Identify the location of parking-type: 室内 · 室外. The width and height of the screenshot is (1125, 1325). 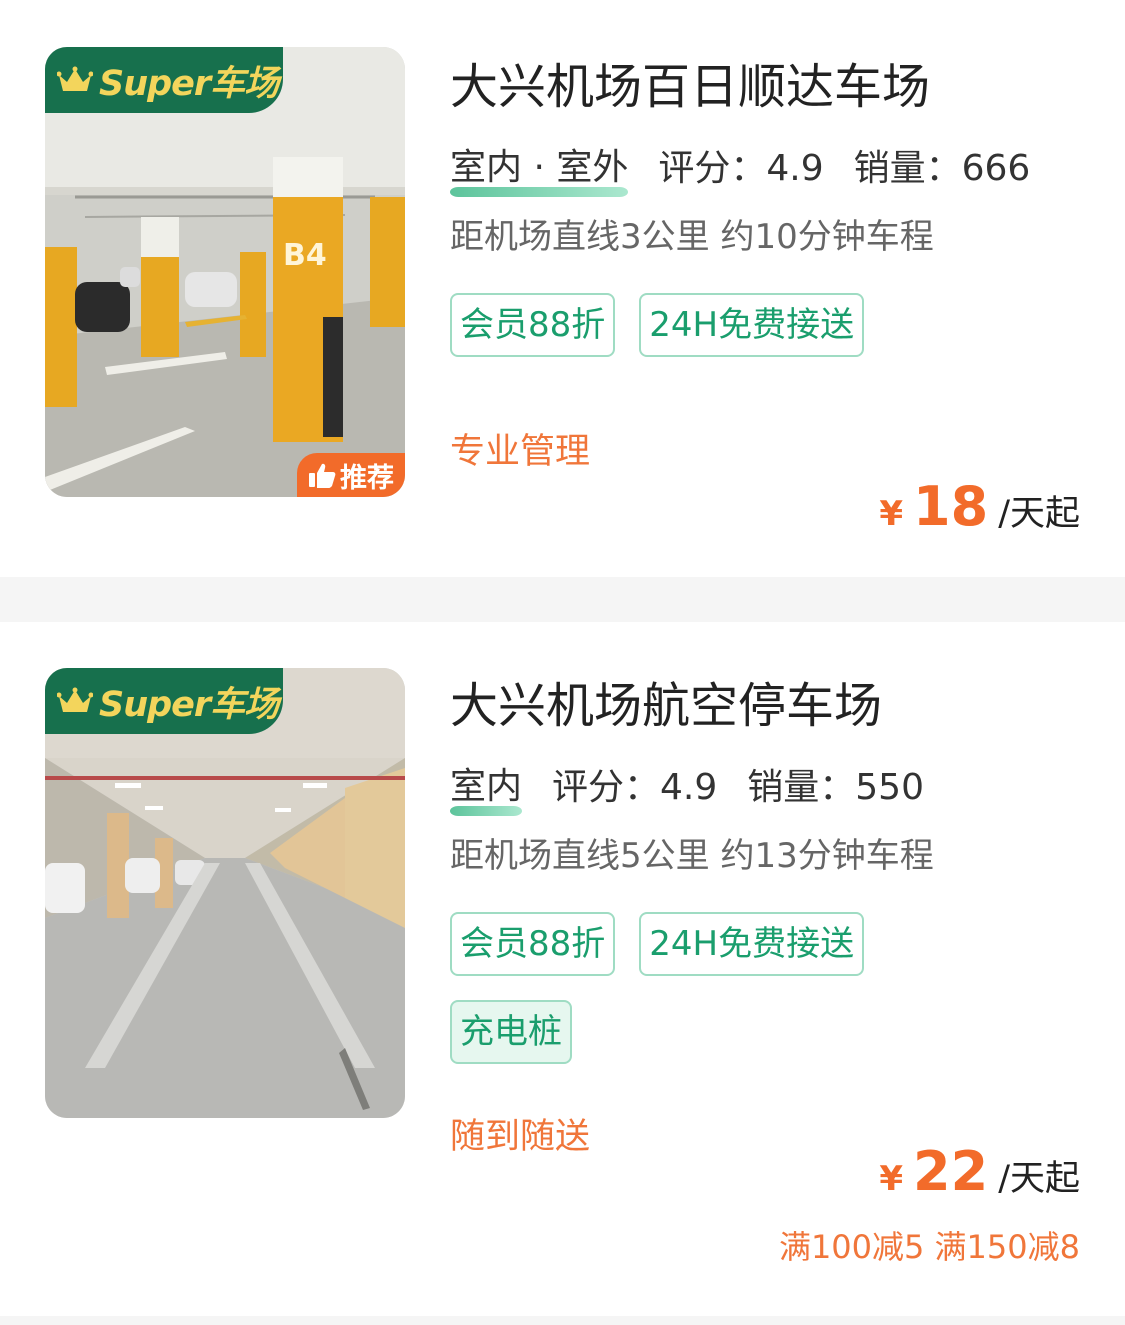
(539, 171).